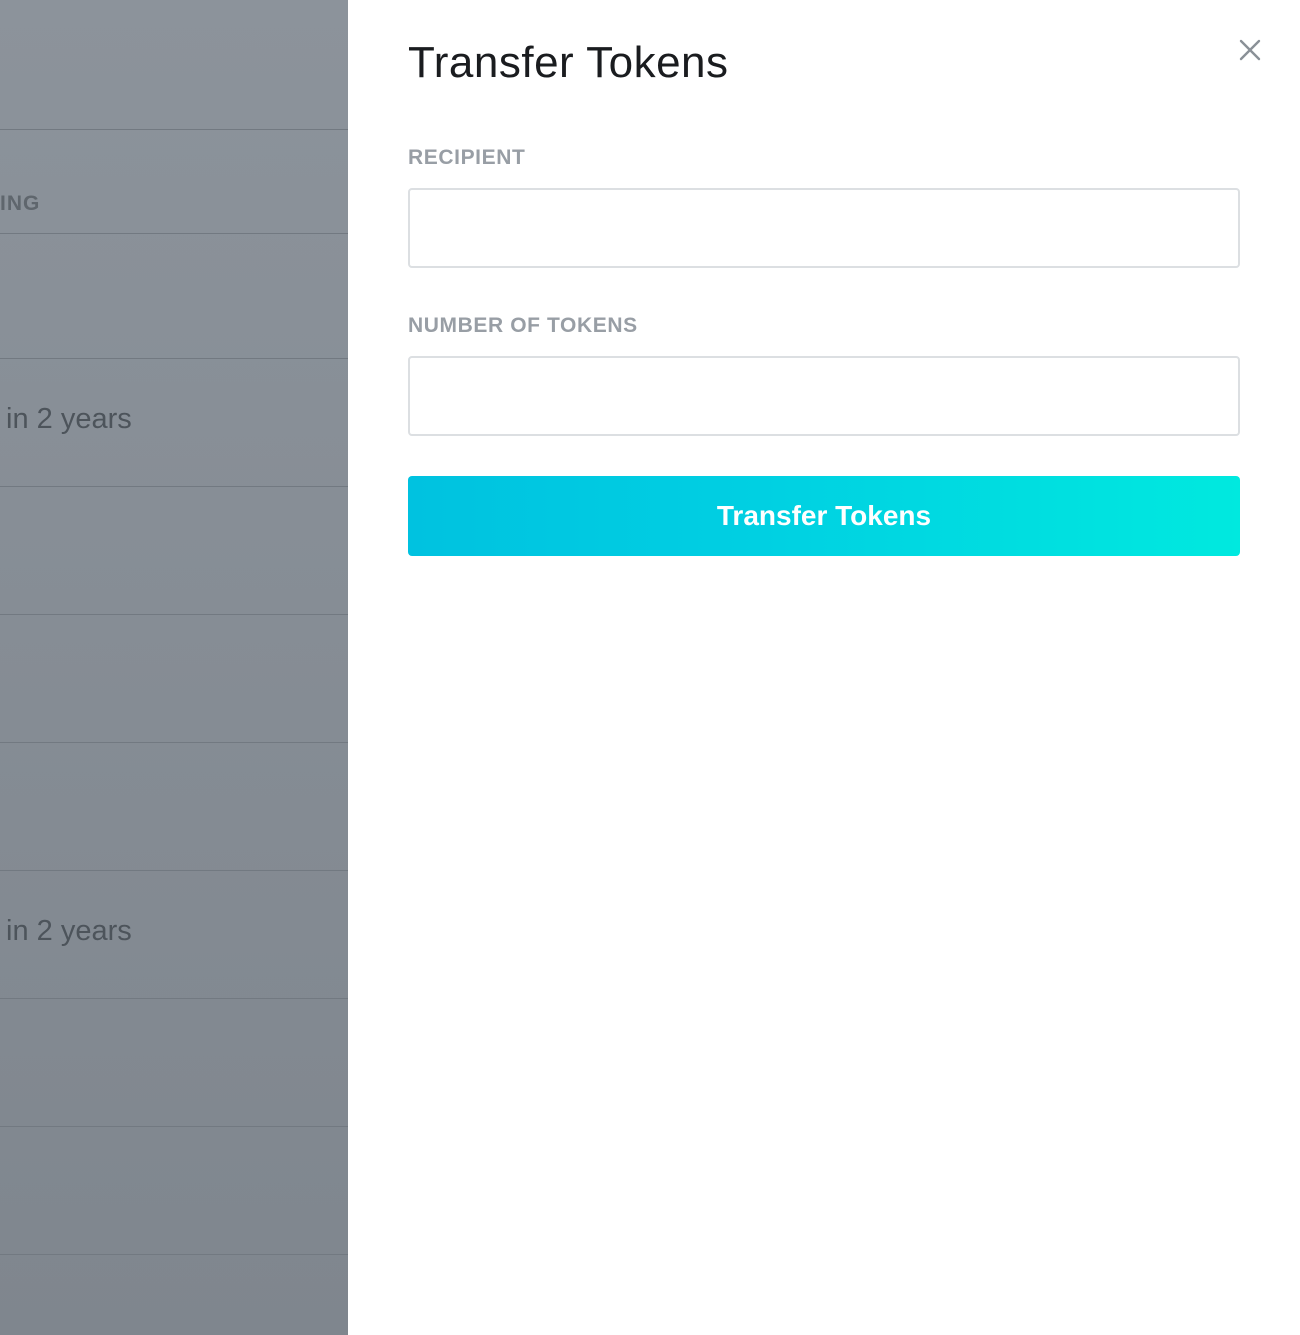 This screenshot has height=1335, width=1300. What do you see at coordinates (568, 62) in the screenshot?
I see `drawer-title: Transfer Tokens` at bounding box center [568, 62].